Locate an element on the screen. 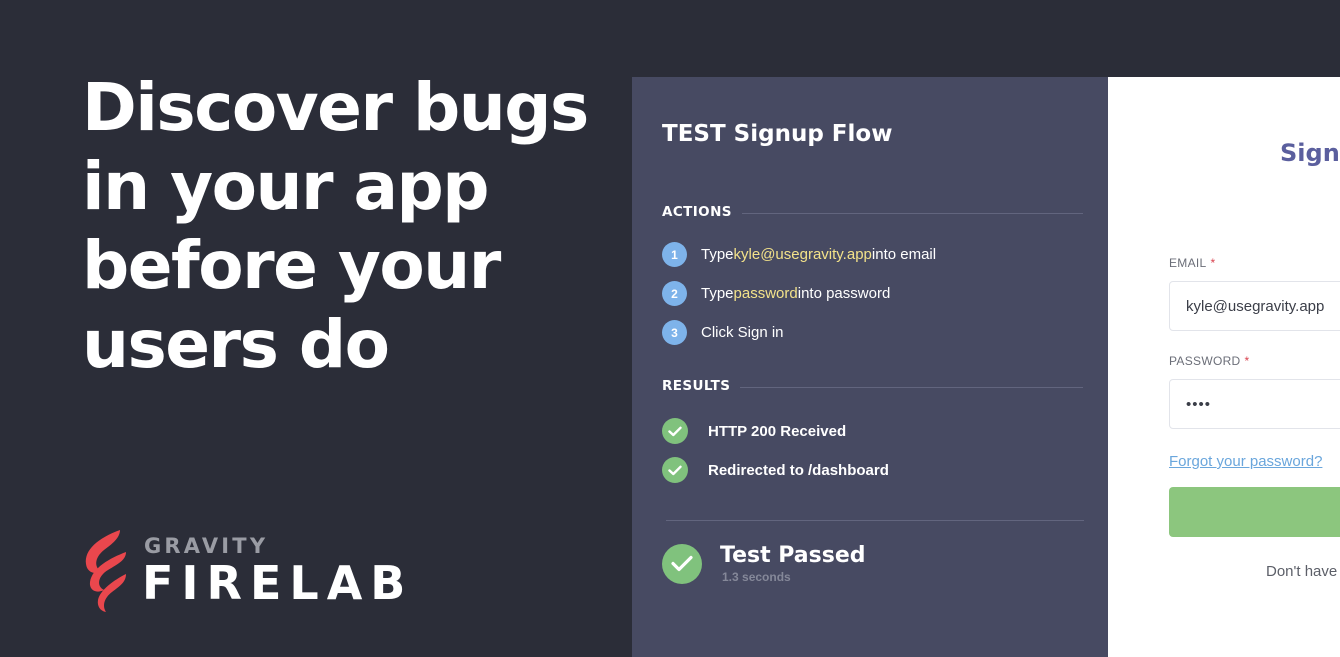 The height and width of the screenshot is (657, 1340). test-status: Test Passed 1.3 seconds is located at coordinates (764, 563).